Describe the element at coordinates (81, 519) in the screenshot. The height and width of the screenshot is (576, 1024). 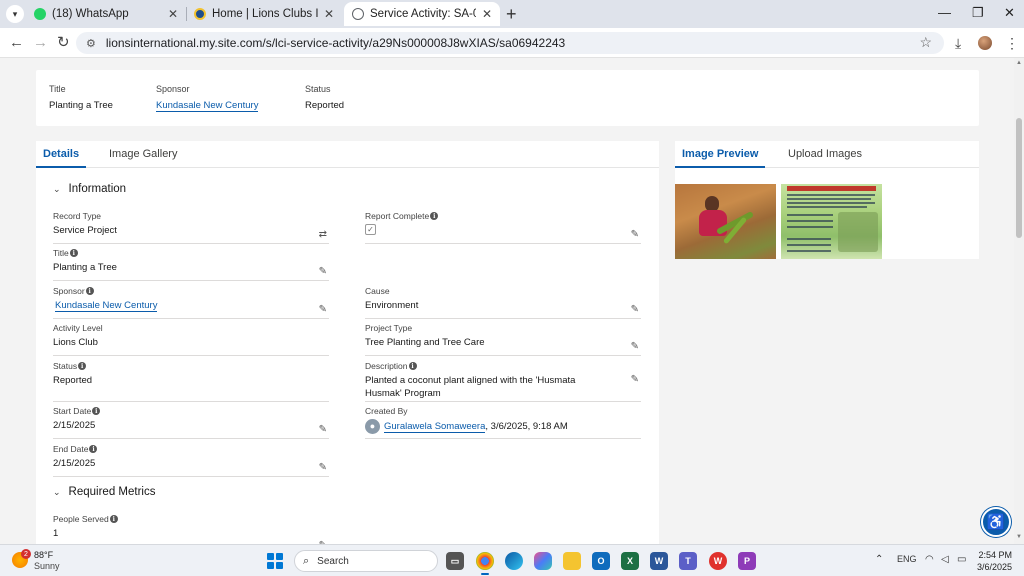
I see `field-label: People Served` at that location.